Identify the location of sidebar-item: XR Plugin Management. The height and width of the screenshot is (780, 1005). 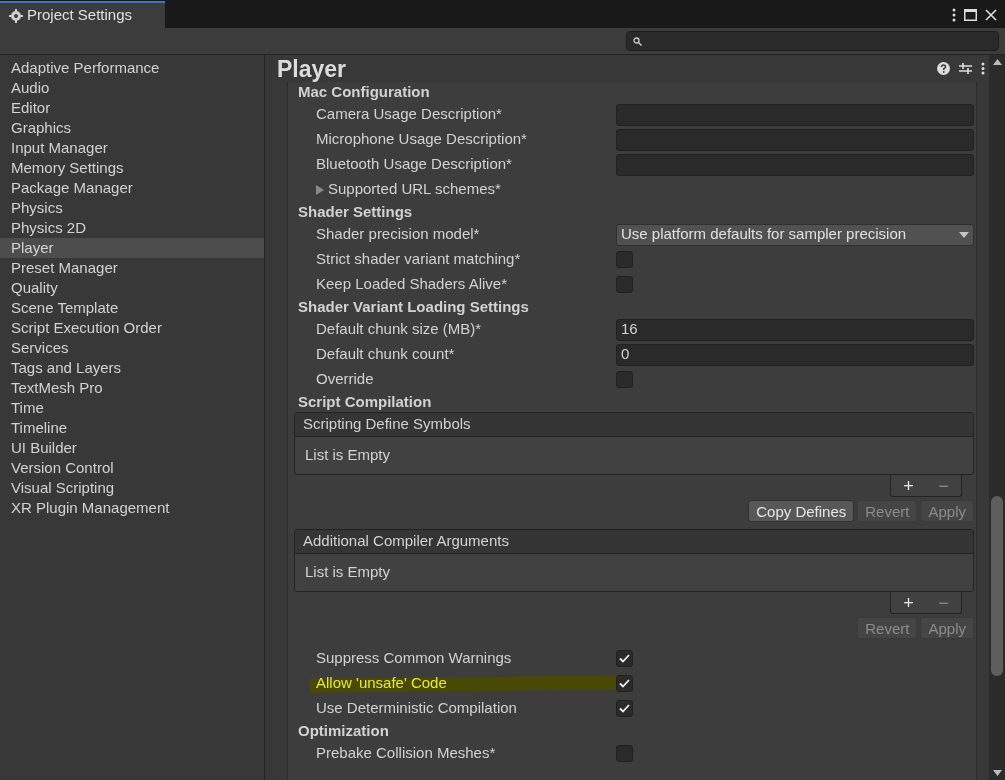
(132, 508).